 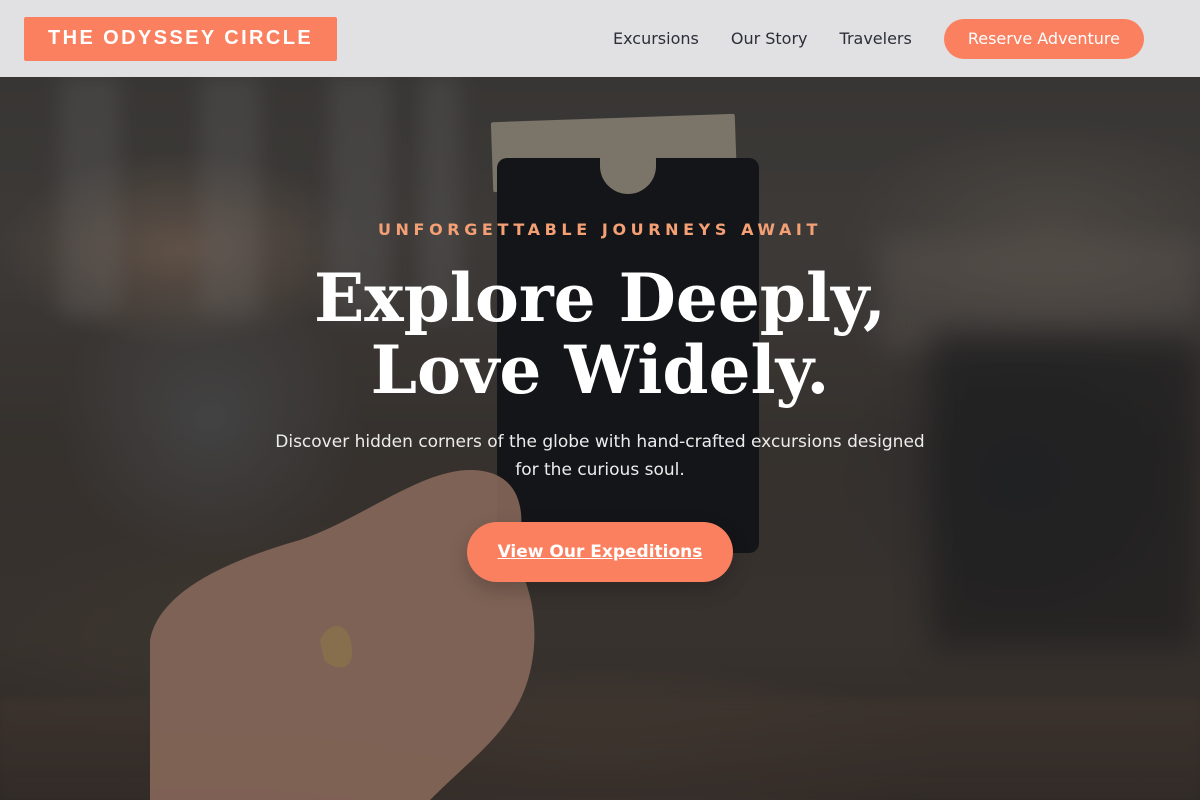 I want to click on view-expeditions-button: View Our Expeditions, so click(x=600, y=552).